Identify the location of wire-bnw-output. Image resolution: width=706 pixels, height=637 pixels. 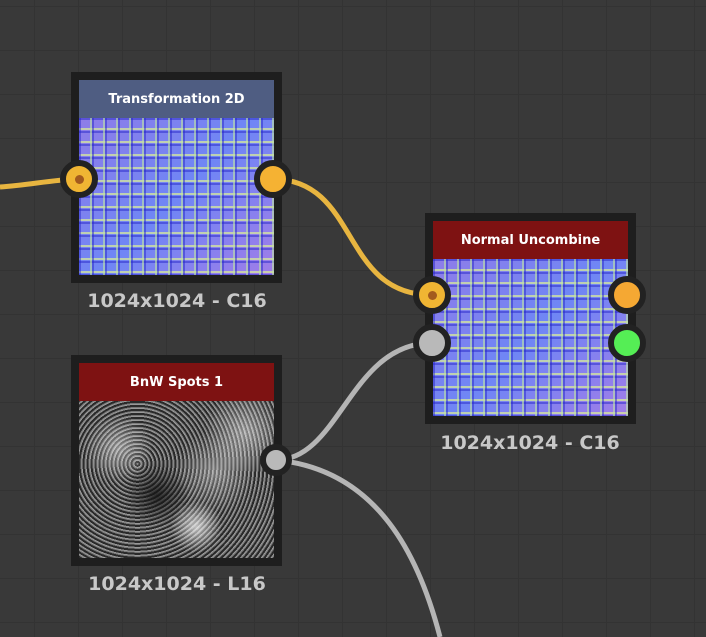
(359, 547).